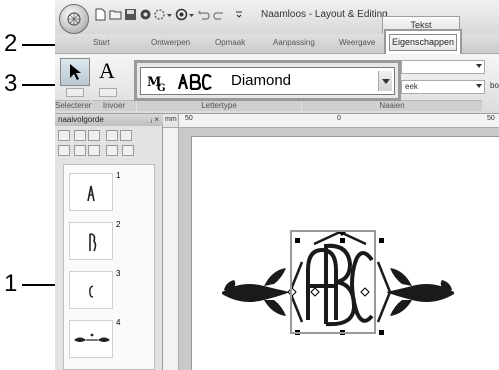 This screenshot has height=370, width=499. What do you see at coordinates (94, 135) in the screenshot?
I see `ungroup-icon` at bounding box center [94, 135].